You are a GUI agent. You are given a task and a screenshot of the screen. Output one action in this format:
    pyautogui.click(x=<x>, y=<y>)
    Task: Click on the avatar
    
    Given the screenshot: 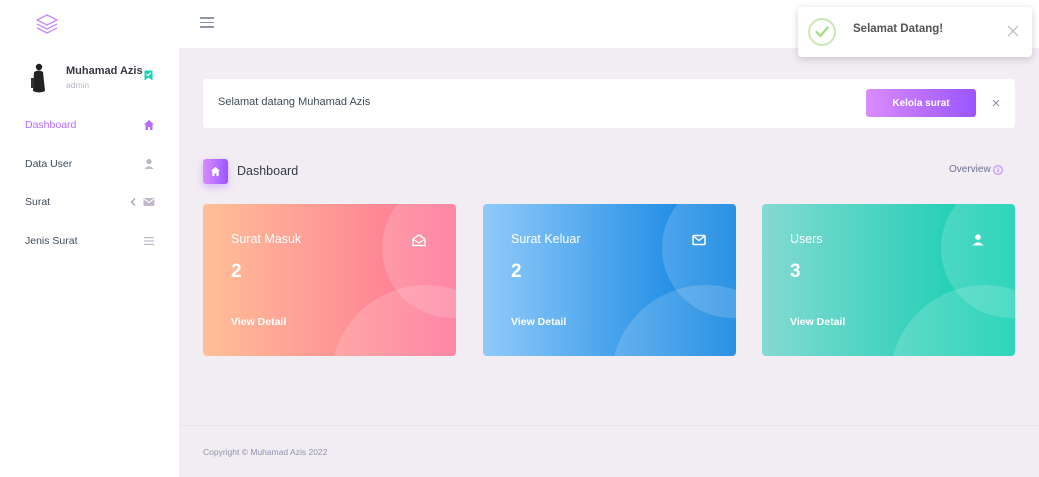 What is the action you would take?
    pyautogui.click(x=38, y=78)
    